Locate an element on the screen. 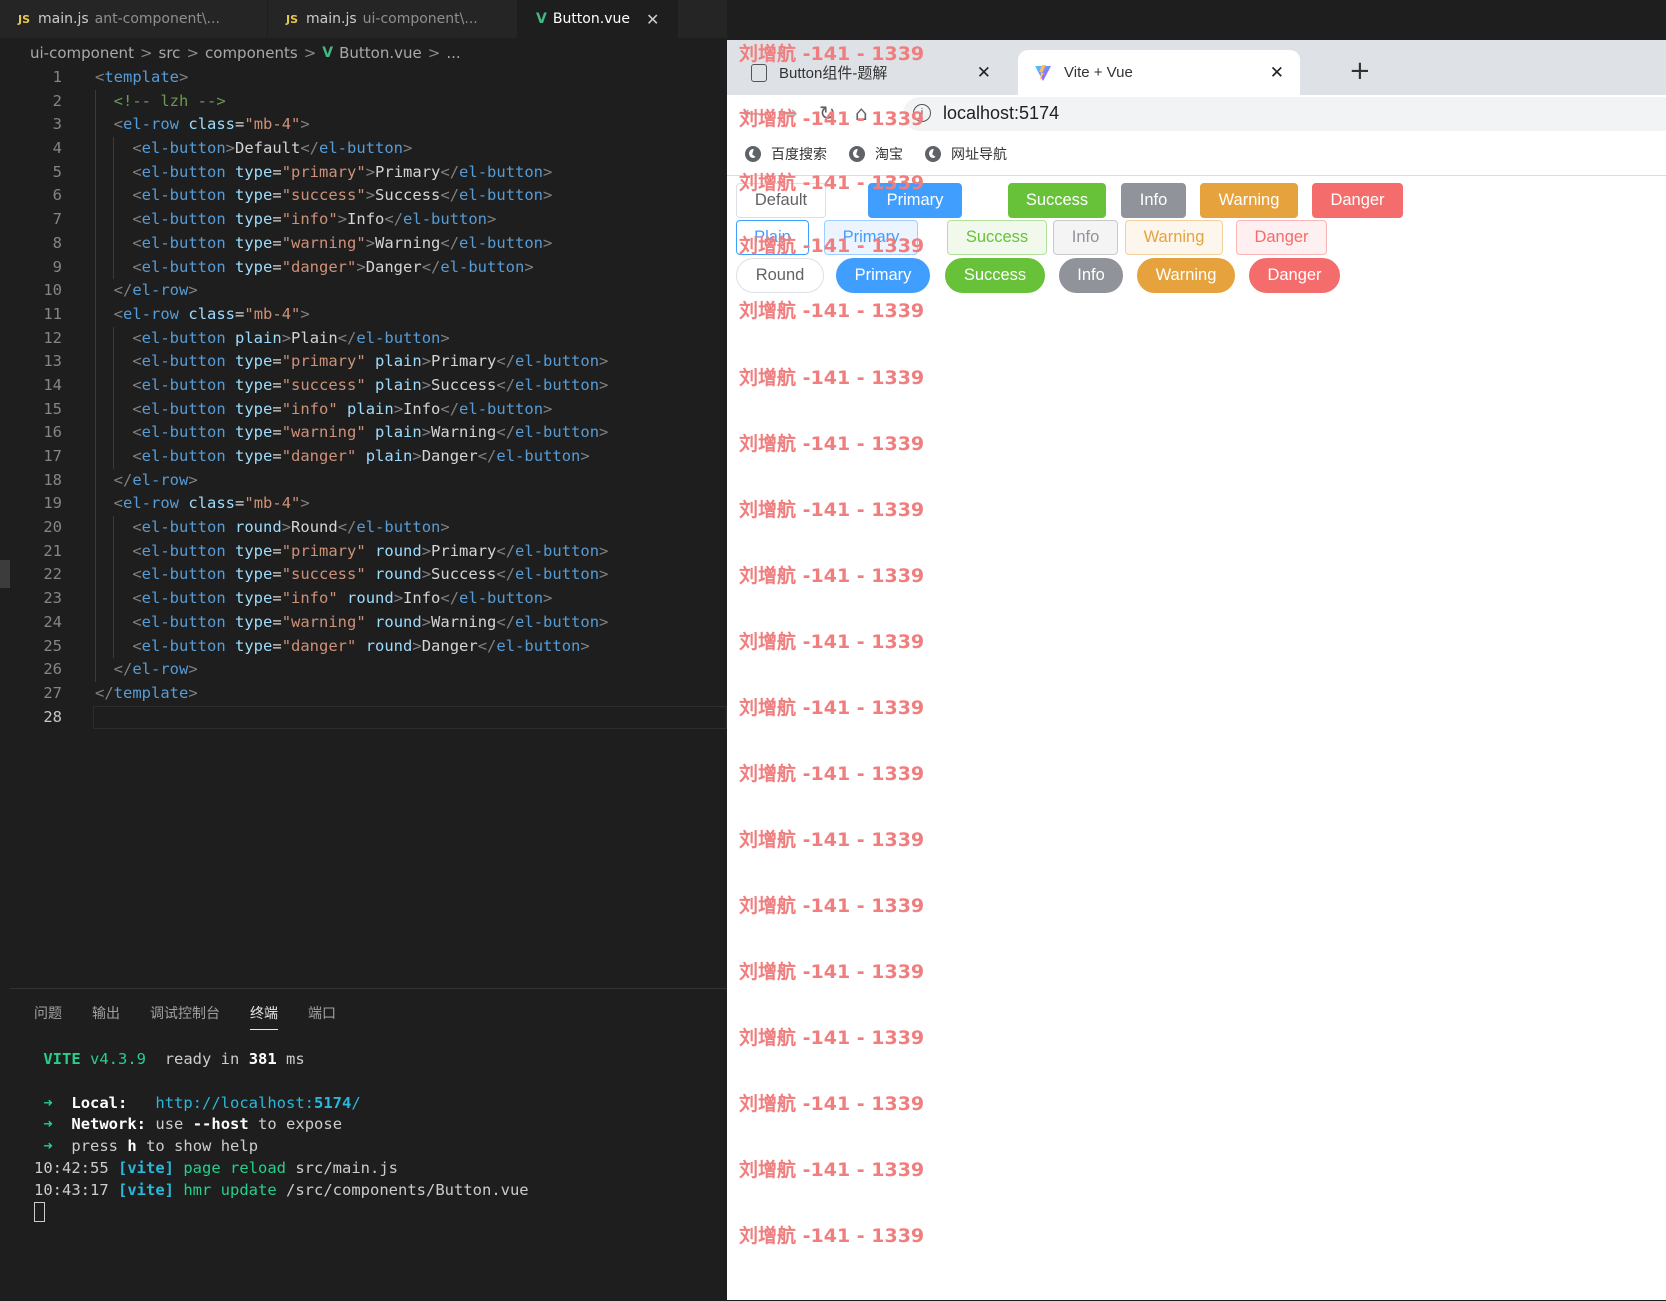 This screenshot has height=1301, width=1666. line-content: <!-- lzh --> is located at coordinates (169, 100).